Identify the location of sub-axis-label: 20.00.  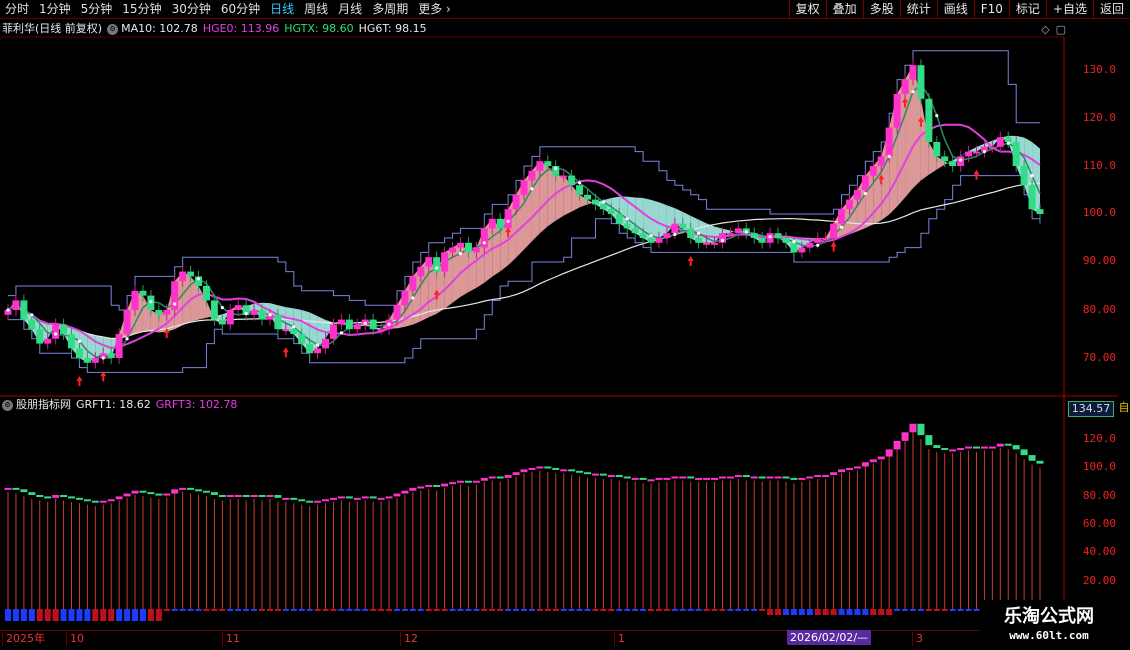
(1099, 580).